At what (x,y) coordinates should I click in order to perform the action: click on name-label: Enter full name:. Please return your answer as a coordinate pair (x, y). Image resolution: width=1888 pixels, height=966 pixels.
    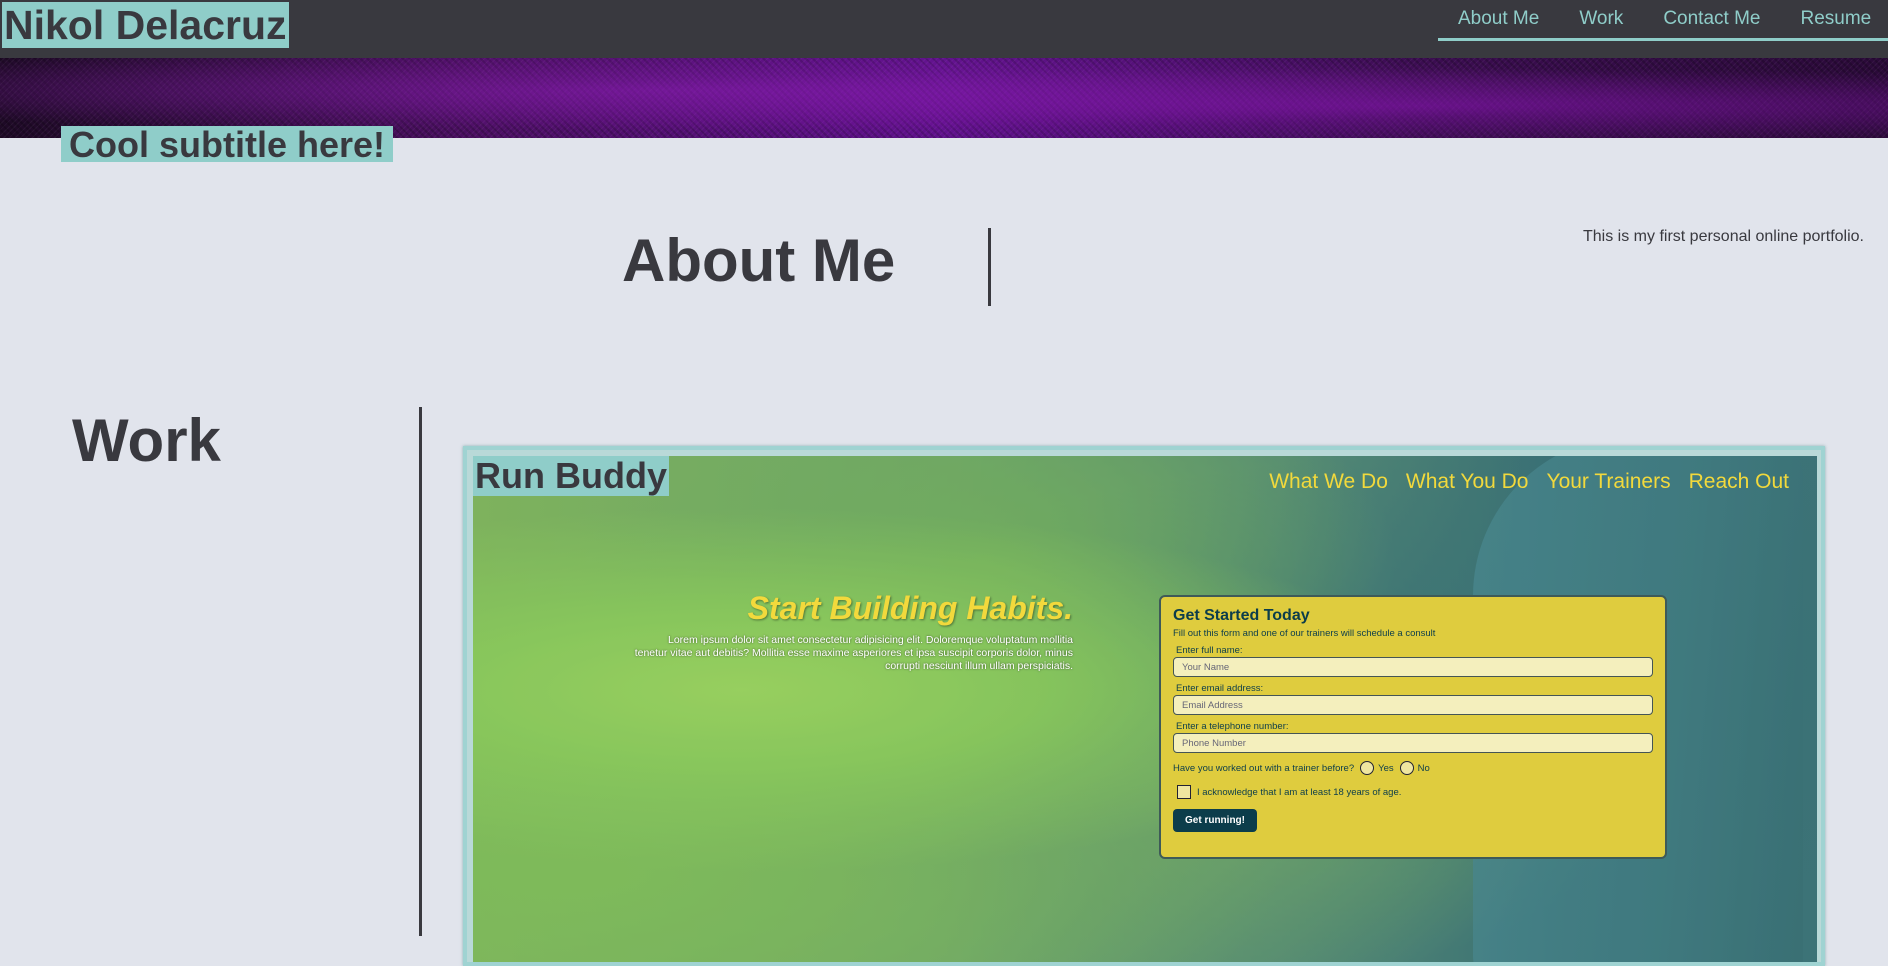
    Looking at the image, I should click on (1209, 650).